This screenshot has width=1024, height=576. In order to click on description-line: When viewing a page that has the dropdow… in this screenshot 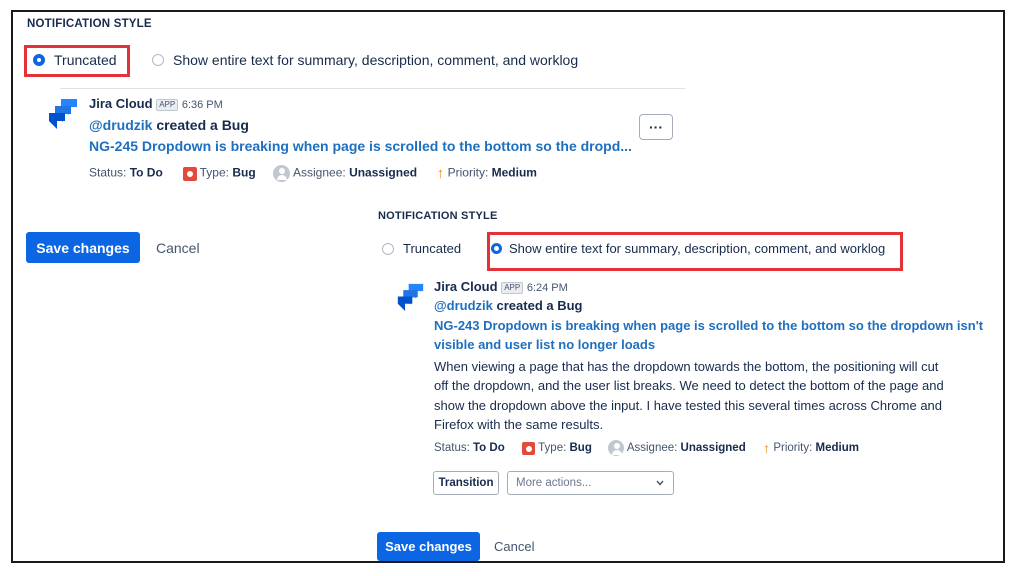, I will do `click(686, 366)`.